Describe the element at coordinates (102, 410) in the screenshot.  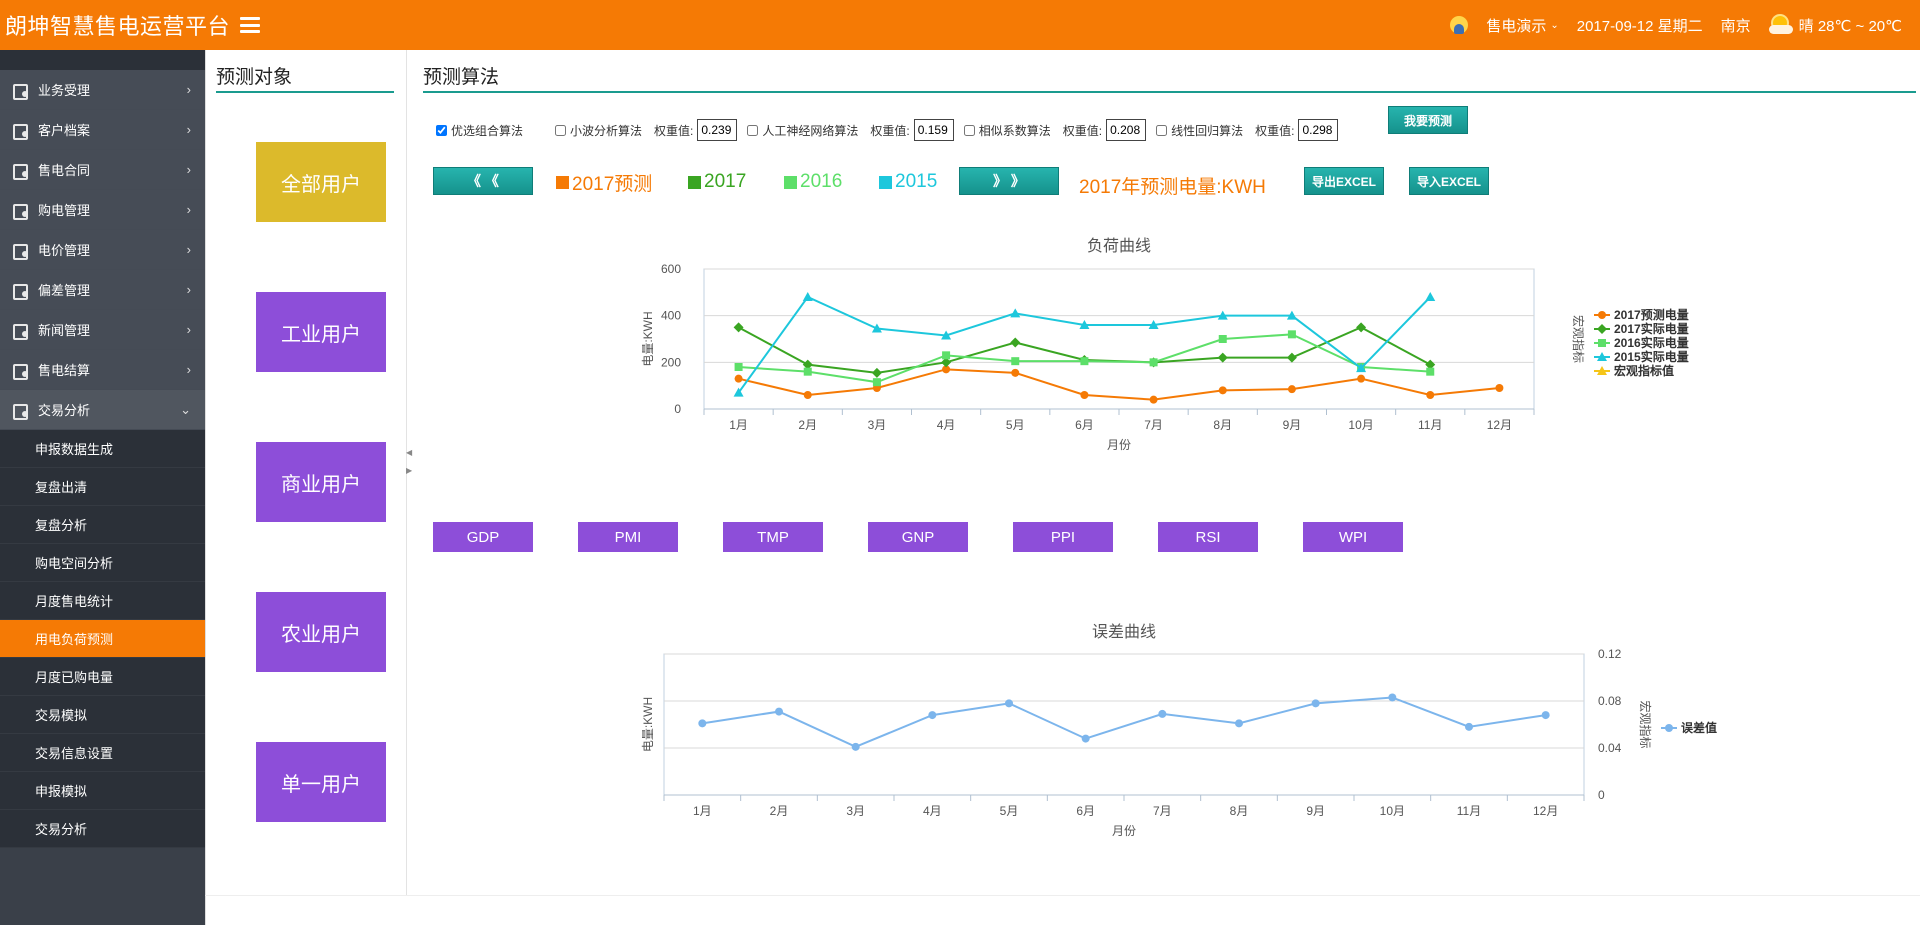
I see `sidebar-item: 交易分析 ⌄` at that location.